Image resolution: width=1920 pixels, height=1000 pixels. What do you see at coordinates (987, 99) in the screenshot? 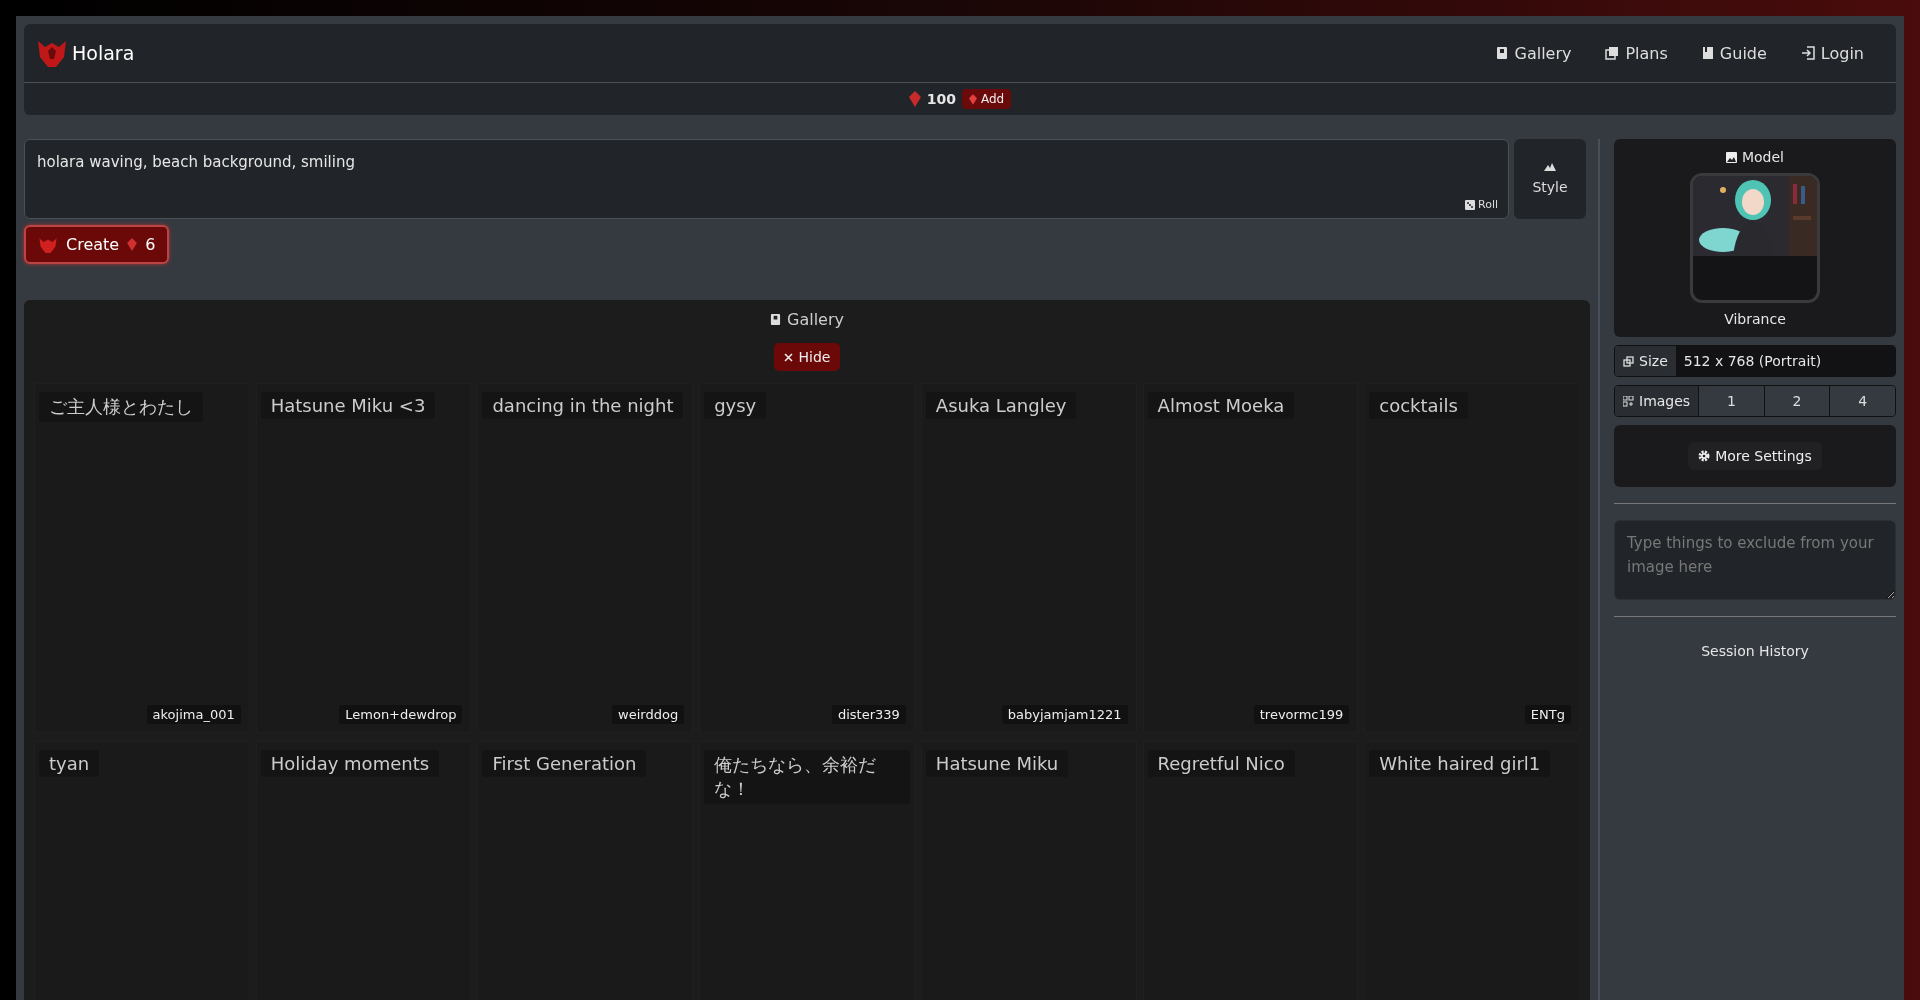
I see `add-credits-button: Add` at bounding box center [987, 99].